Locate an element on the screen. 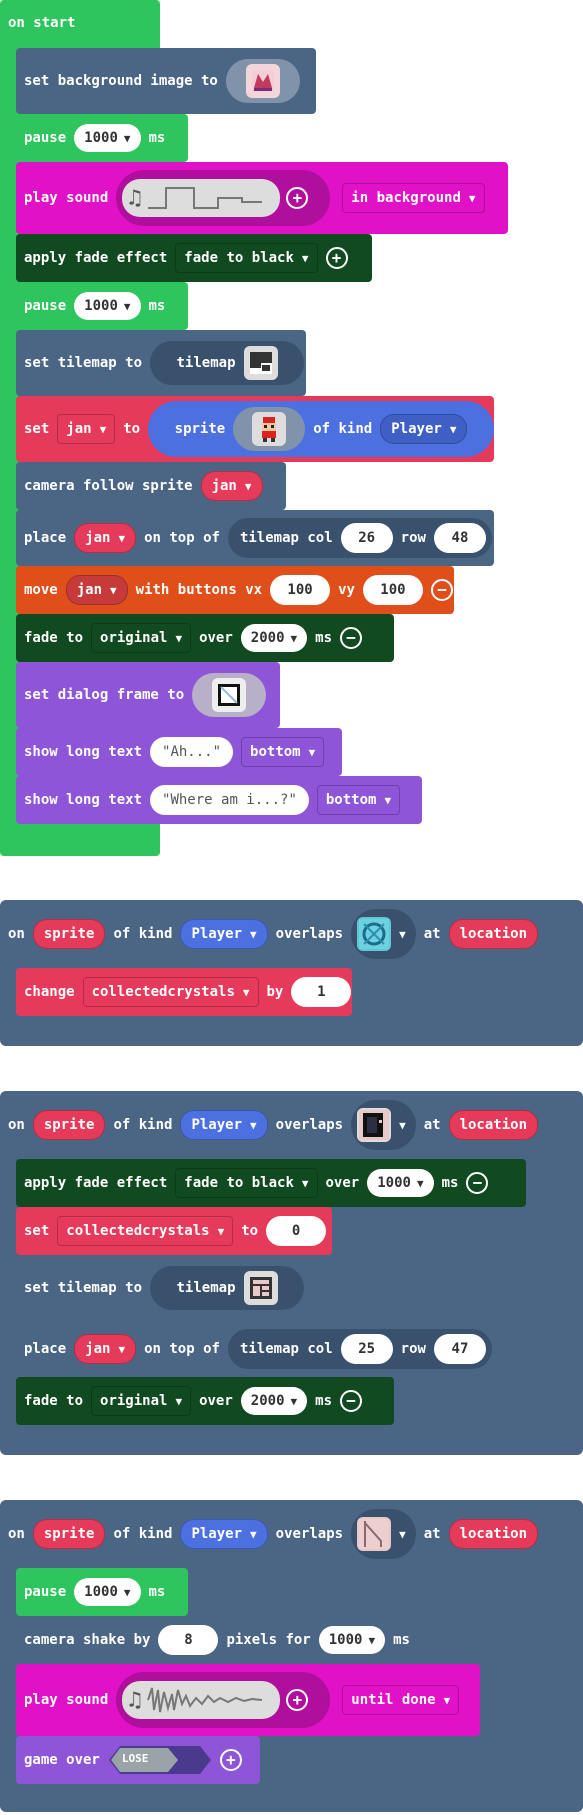  dialog-frame-picker is located at coordinates (229, 695).